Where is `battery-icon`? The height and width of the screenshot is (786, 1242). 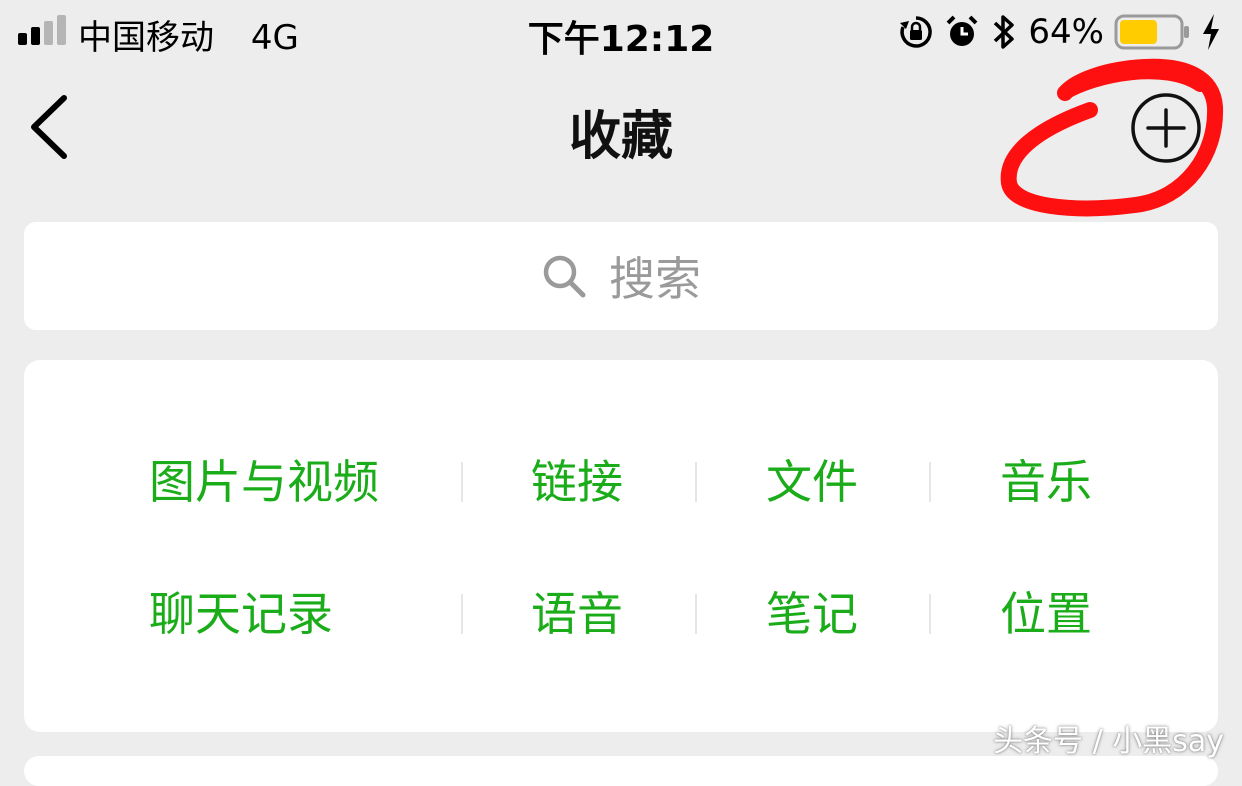 battery-icon is located at coordinates (1151, 32).